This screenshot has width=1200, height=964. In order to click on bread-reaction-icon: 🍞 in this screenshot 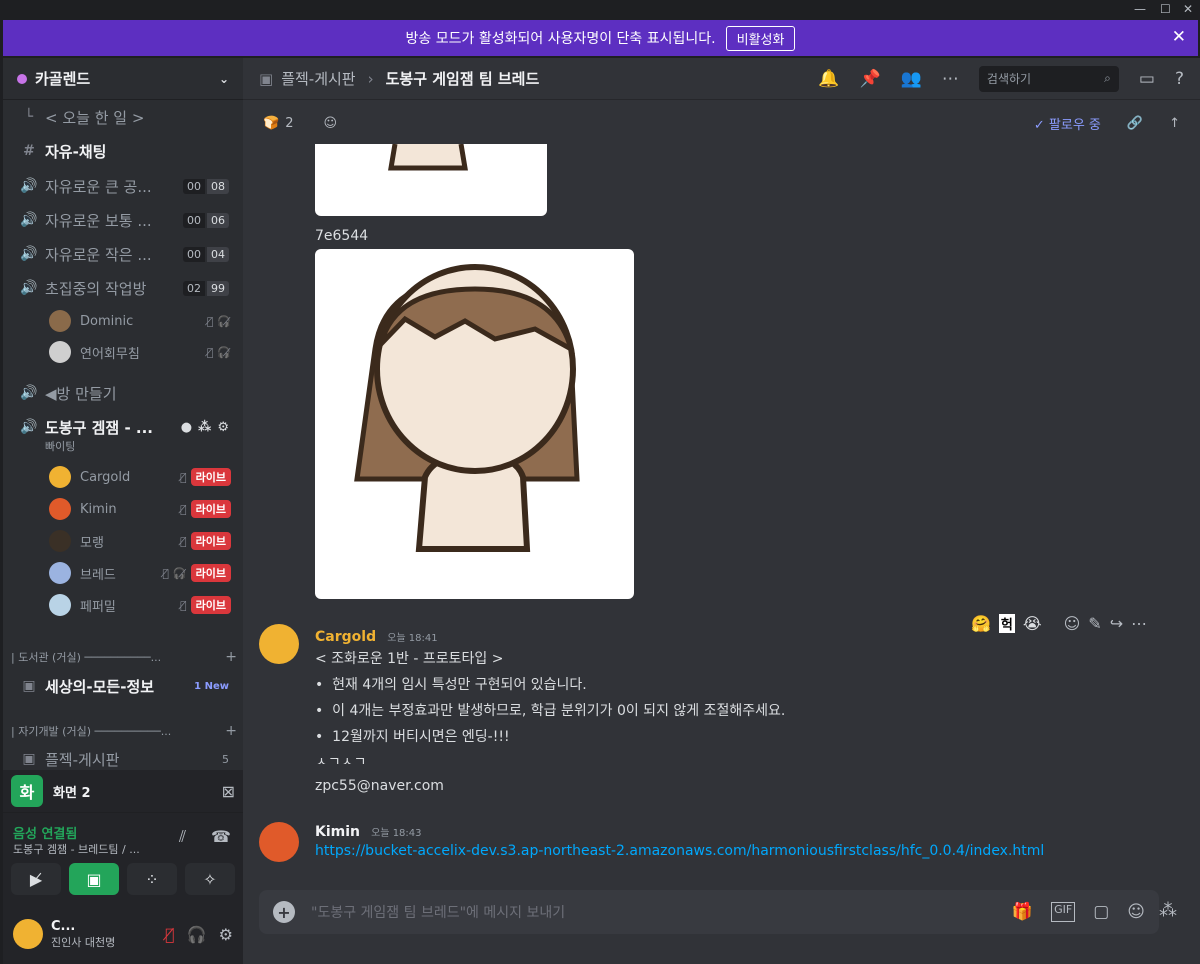, I will do `click(271, 123)`.